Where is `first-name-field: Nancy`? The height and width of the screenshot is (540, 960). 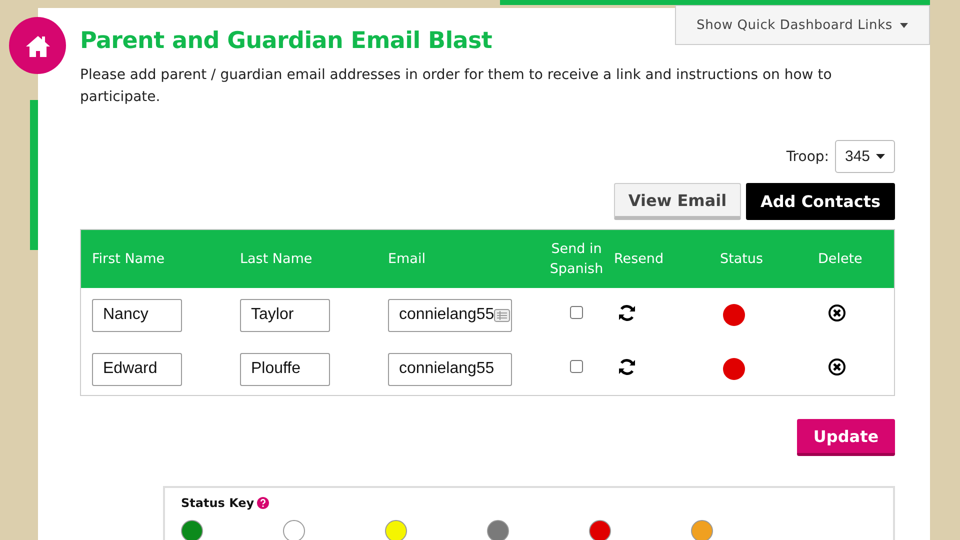
first-name-field: Nancy is located at coordinates (137, 315).